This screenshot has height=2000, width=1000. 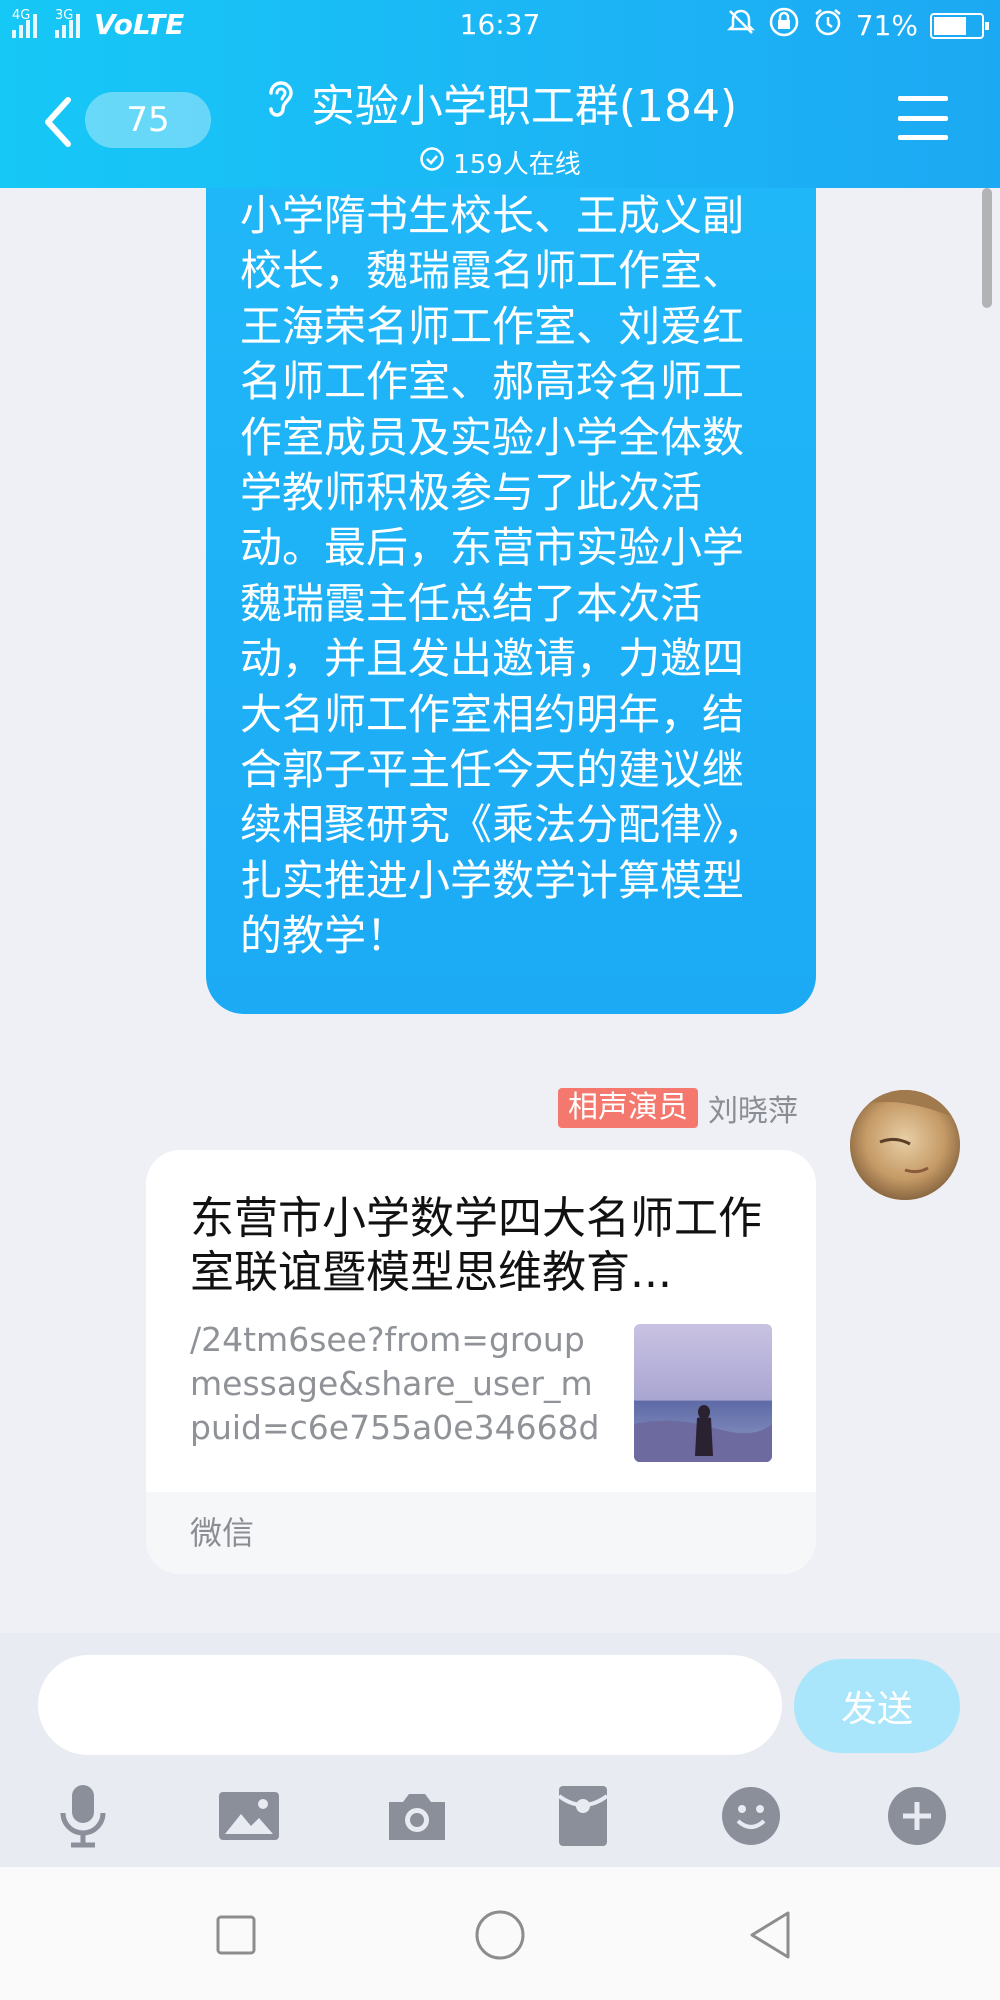 What do you see at coordinates (280, 102) in the screenshot?
I see `ear-icon` at bounding box center [280, 102].